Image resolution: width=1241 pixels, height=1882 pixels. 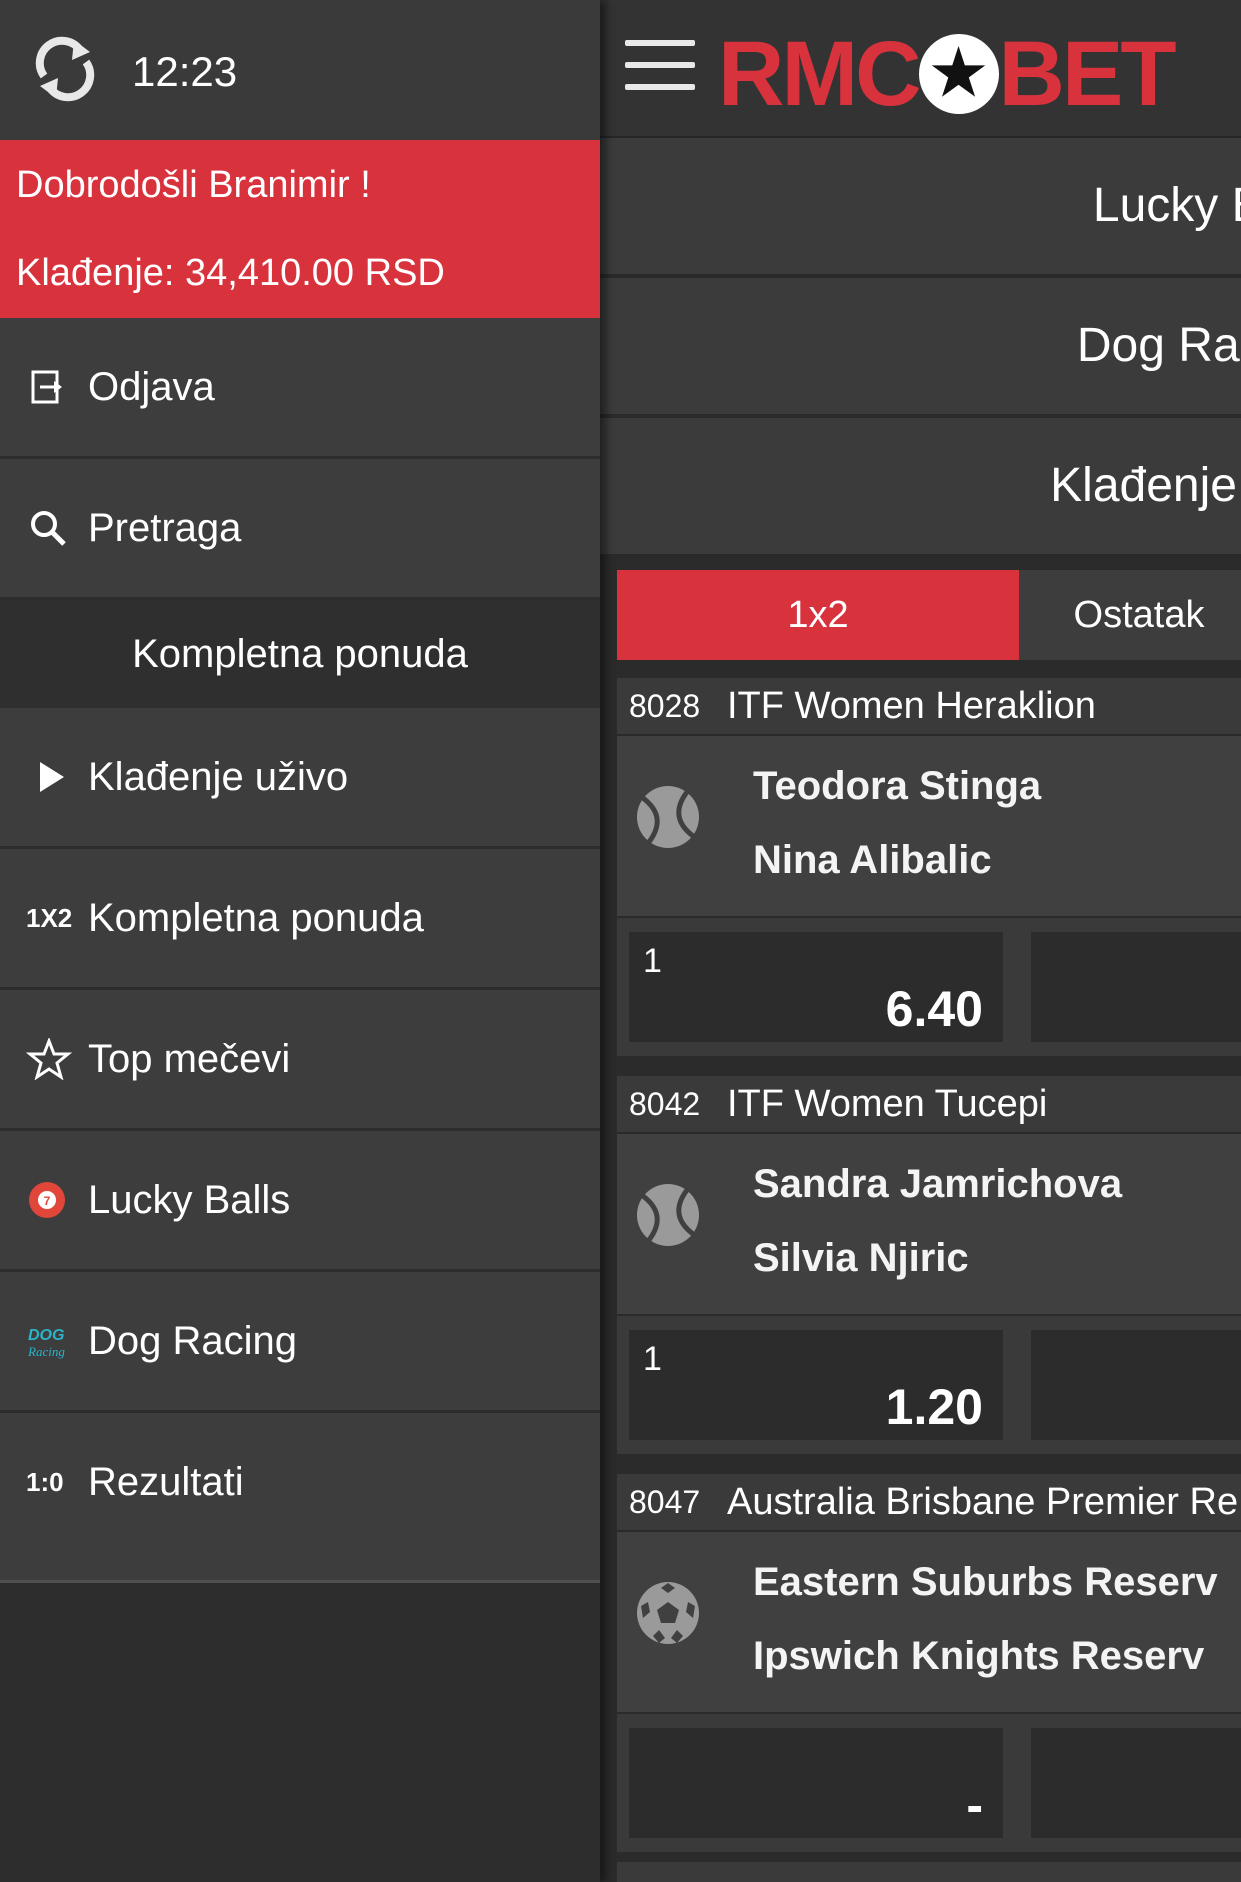 I want to click on top-bar: RMC ★ BET, so click(x=920, y=69).